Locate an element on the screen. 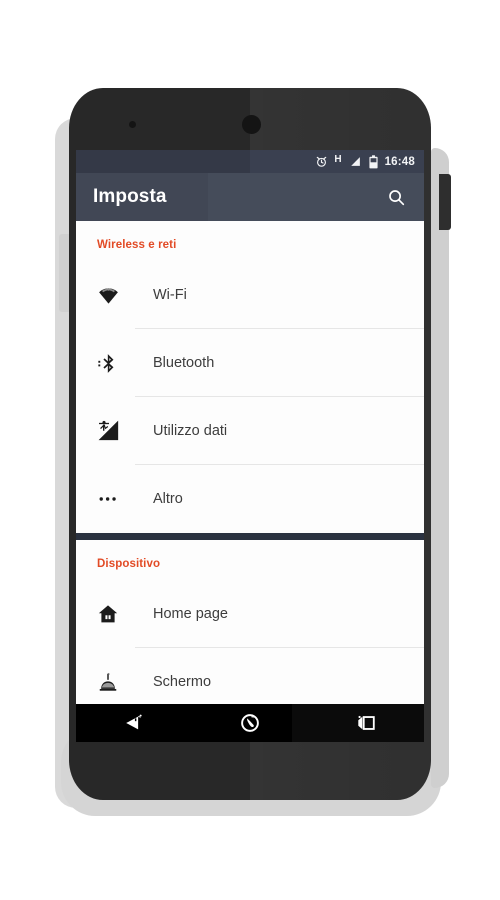 The width and height of the screenshot is (500, 900). settings-row-label: Bluetooth is located at coordinates (279, 363).